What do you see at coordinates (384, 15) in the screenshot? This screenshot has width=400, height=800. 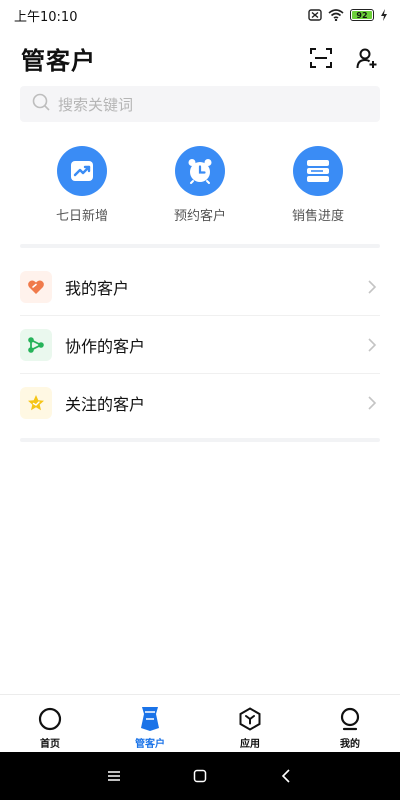 I see `charging-icon` at bounding box center [384, 15].